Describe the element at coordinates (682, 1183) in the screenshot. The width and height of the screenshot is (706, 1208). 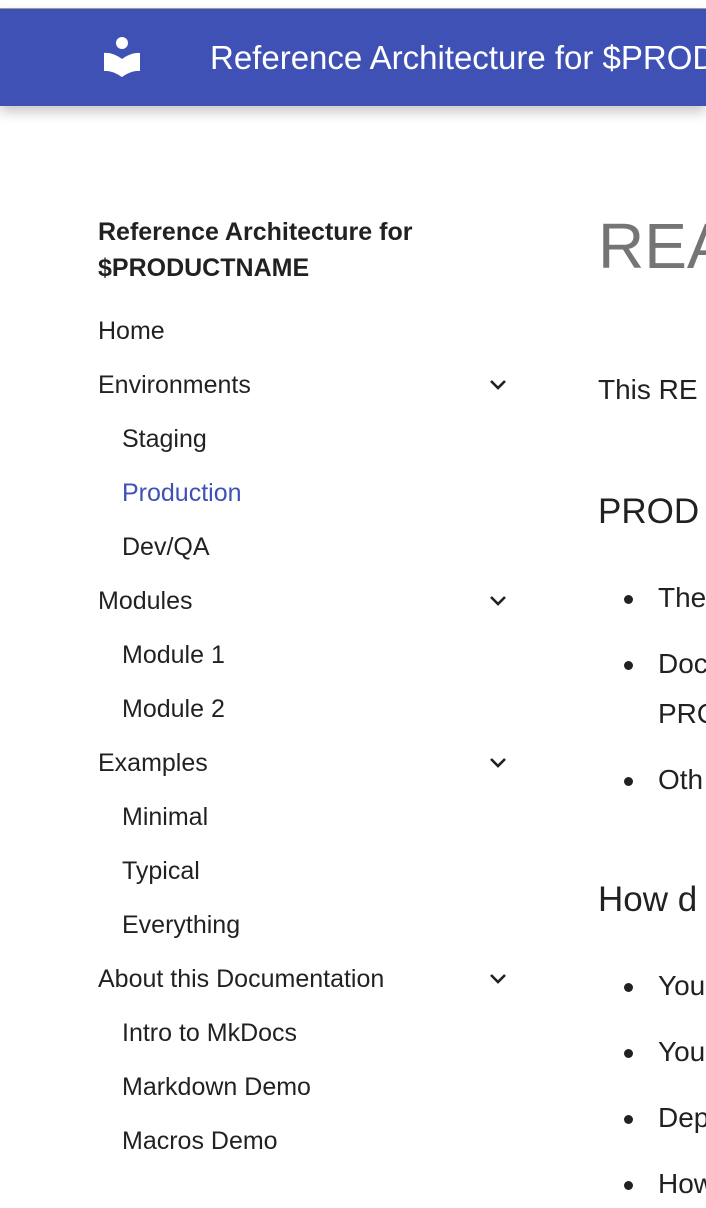
I see `list-item-text: How` at that location.